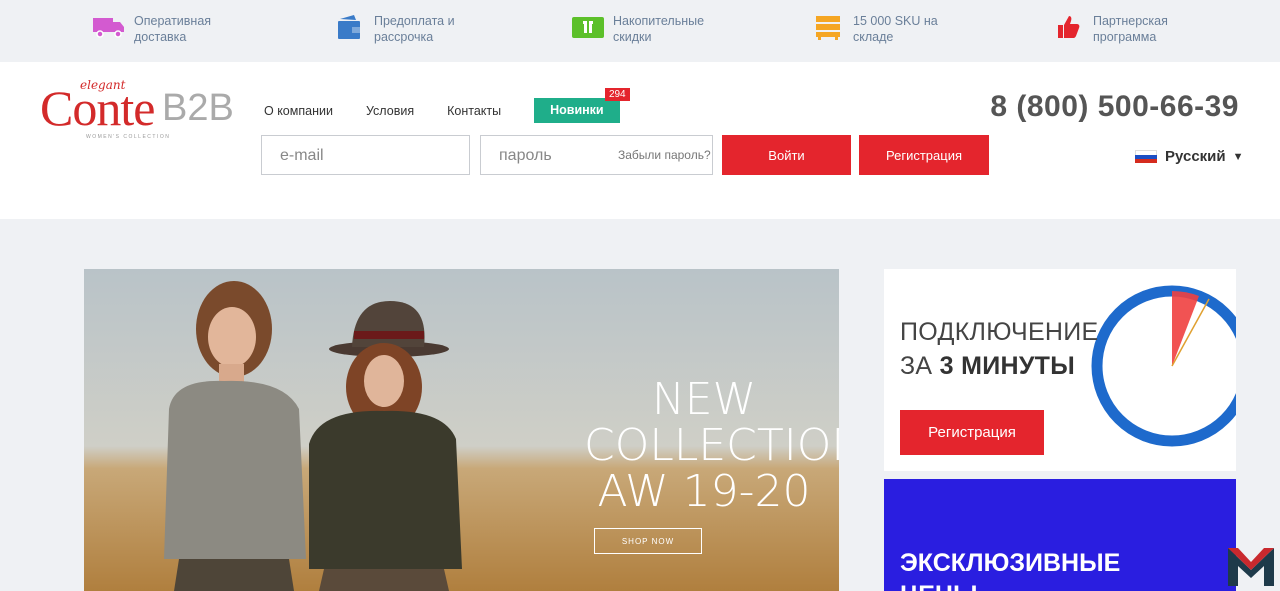  Describe the element at coordinates (999, 332) in the screenshot. I see `promo-line-1: ПОДКЛЮЧЕНИЕ` at that location.